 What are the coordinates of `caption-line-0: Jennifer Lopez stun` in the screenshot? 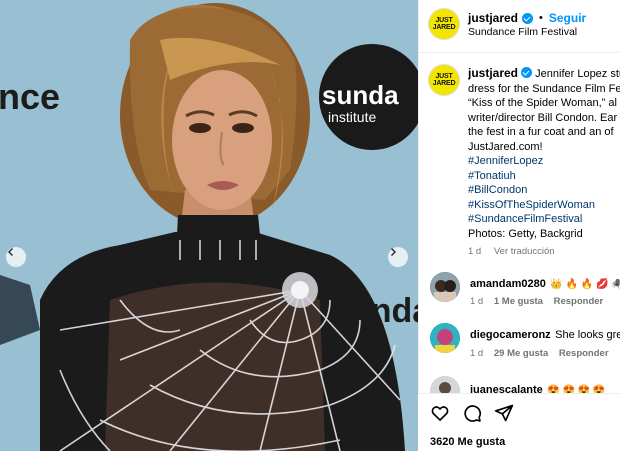 It's located at (577, 74).